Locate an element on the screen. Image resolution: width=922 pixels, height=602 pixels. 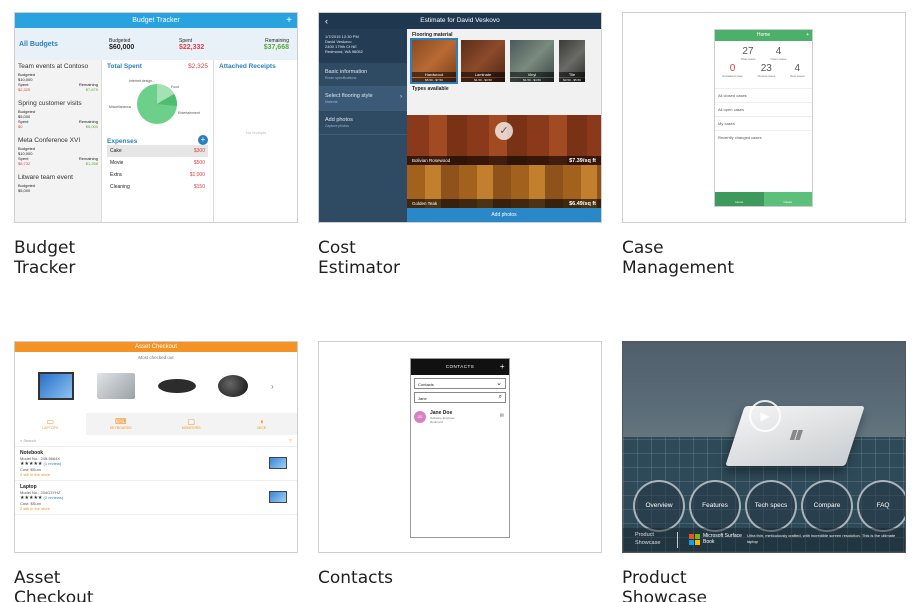
tab-cases: Cases is located at coordinates (787, 199).